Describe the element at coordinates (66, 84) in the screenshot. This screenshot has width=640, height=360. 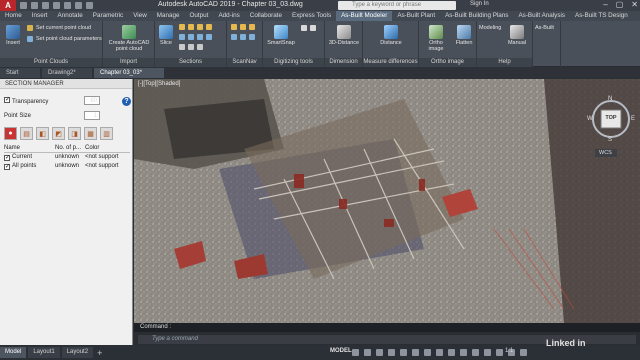
I see `section-manager-title: SECTION MANAGER` at that location.